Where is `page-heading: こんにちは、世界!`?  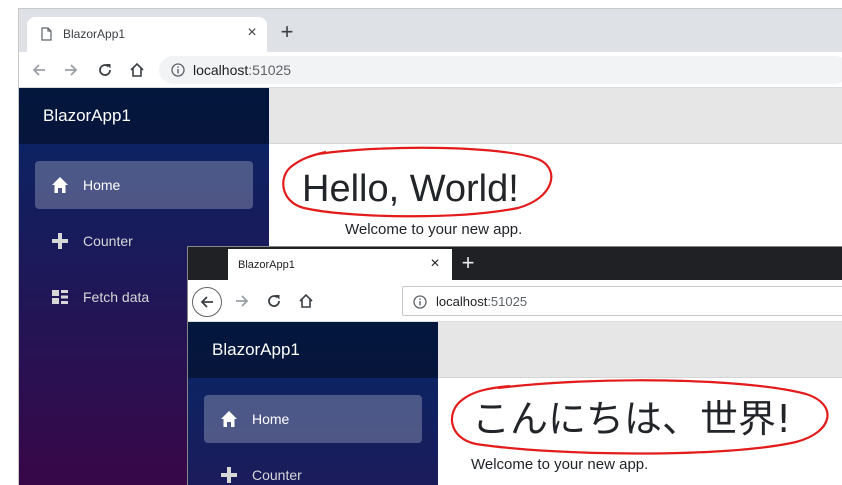 page-heading: こんにちは、世界! is located at coordinates (632, 419).